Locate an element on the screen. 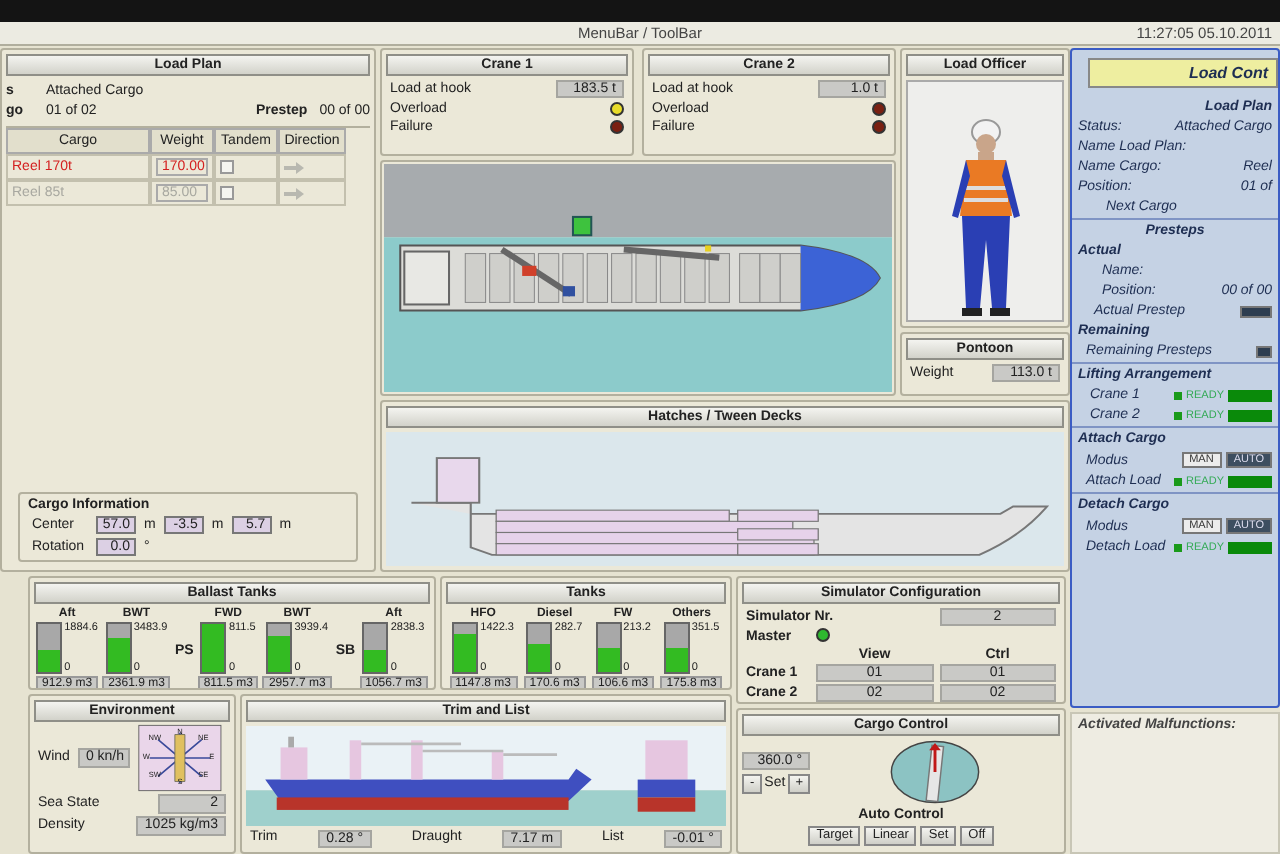 The width and height of the screenshot is (1280, 854). ship-stern-view-drawing is located at coordinates (666, 776).